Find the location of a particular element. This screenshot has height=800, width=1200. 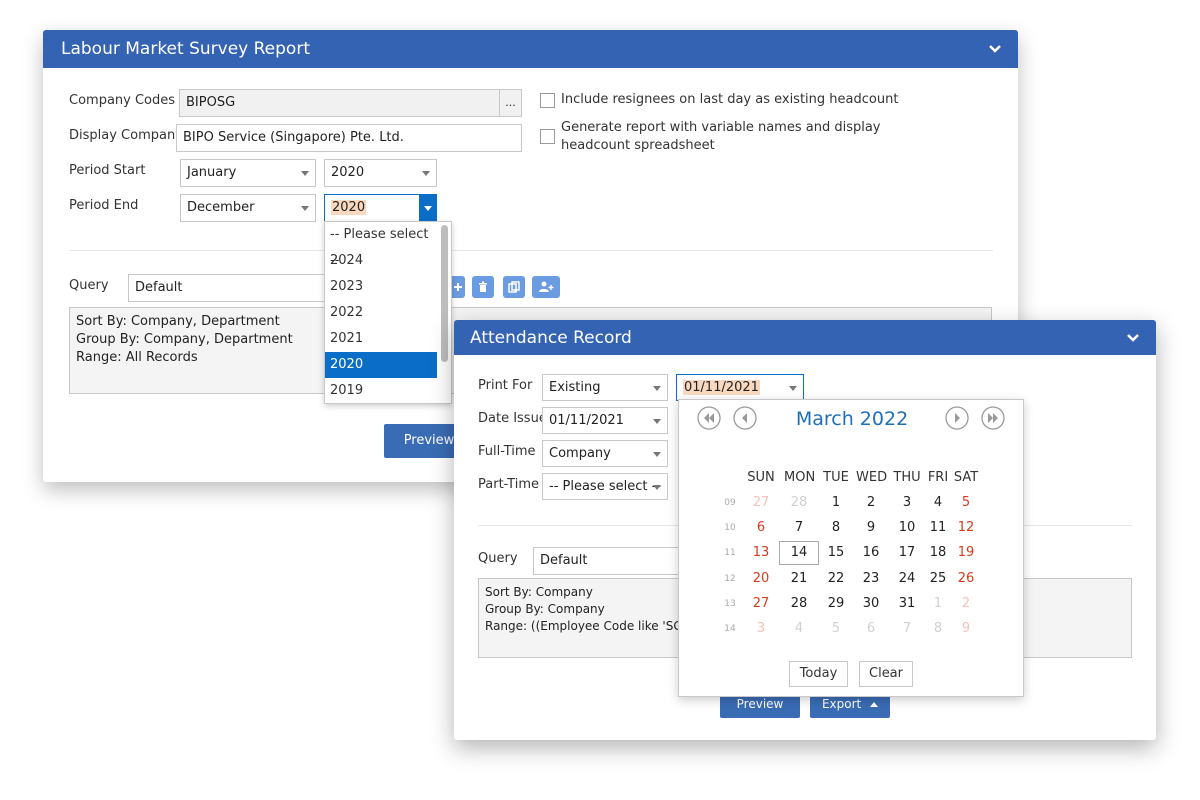

calendar-day: 23 is located at coordinates (871, 579).